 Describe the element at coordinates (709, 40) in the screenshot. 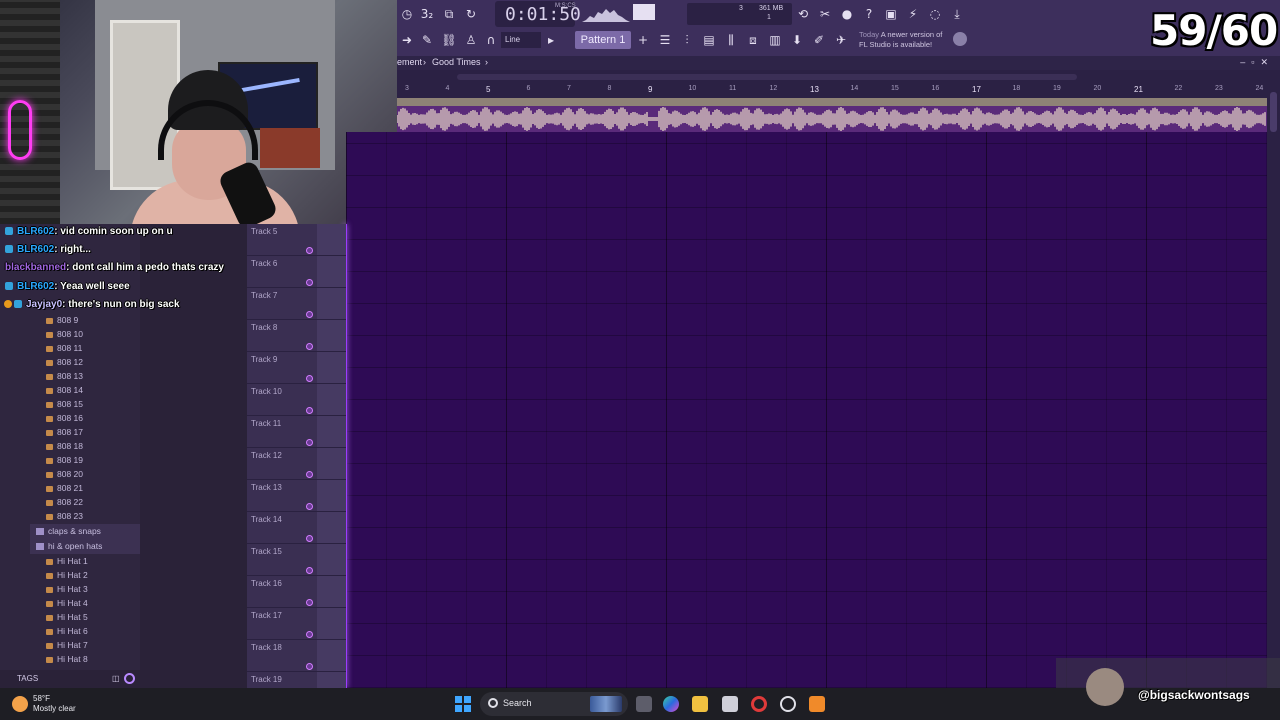

I see `channel-rack-icon: ▤` at that location.